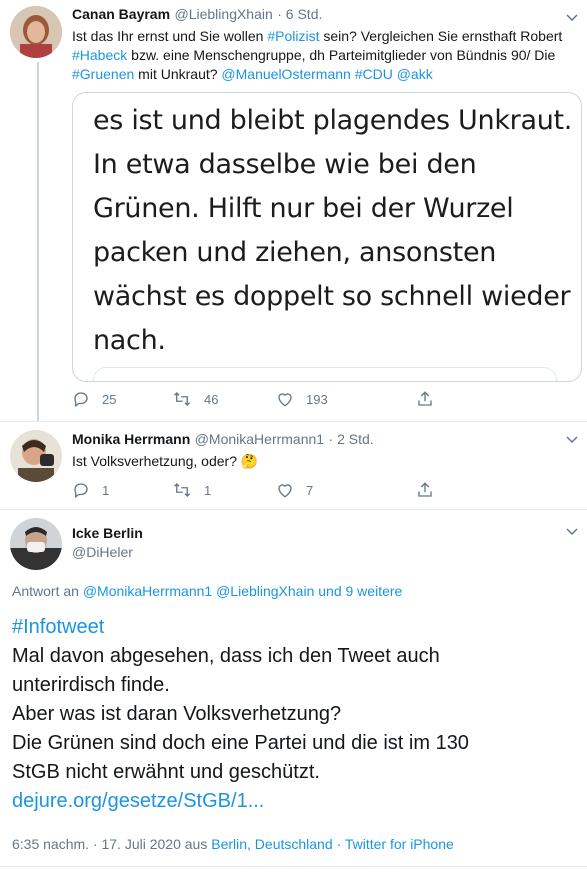  I want to click on retweet-button: 46, so click(224, 399).